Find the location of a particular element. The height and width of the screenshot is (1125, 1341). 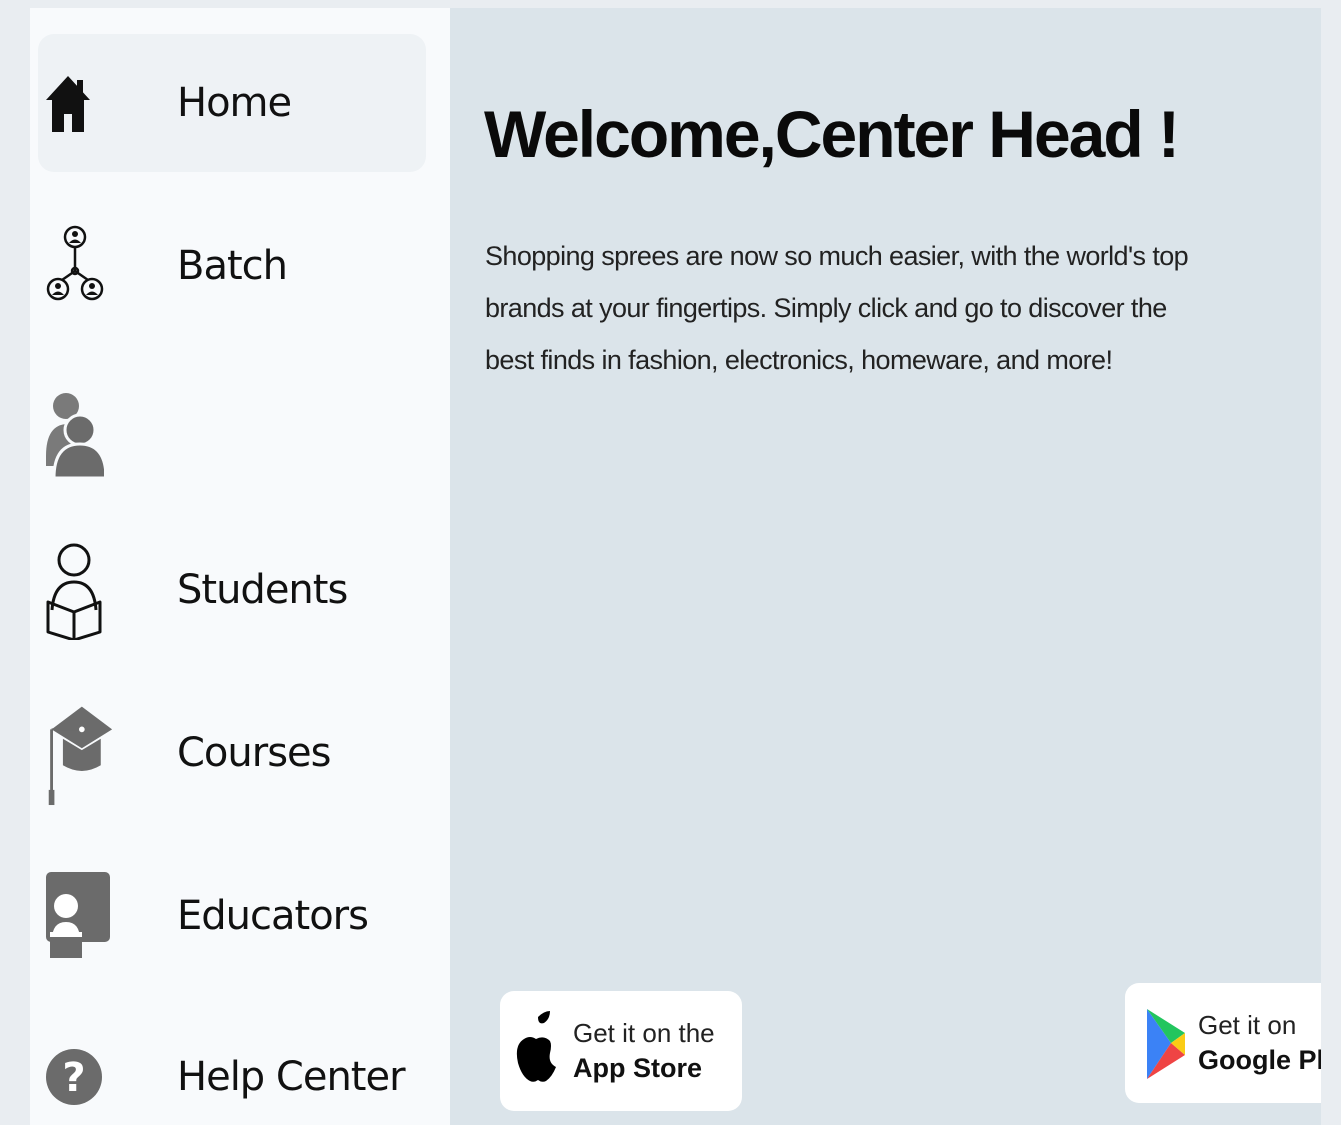

sidebar-item-label: Students is located at coordinates (262, 590).